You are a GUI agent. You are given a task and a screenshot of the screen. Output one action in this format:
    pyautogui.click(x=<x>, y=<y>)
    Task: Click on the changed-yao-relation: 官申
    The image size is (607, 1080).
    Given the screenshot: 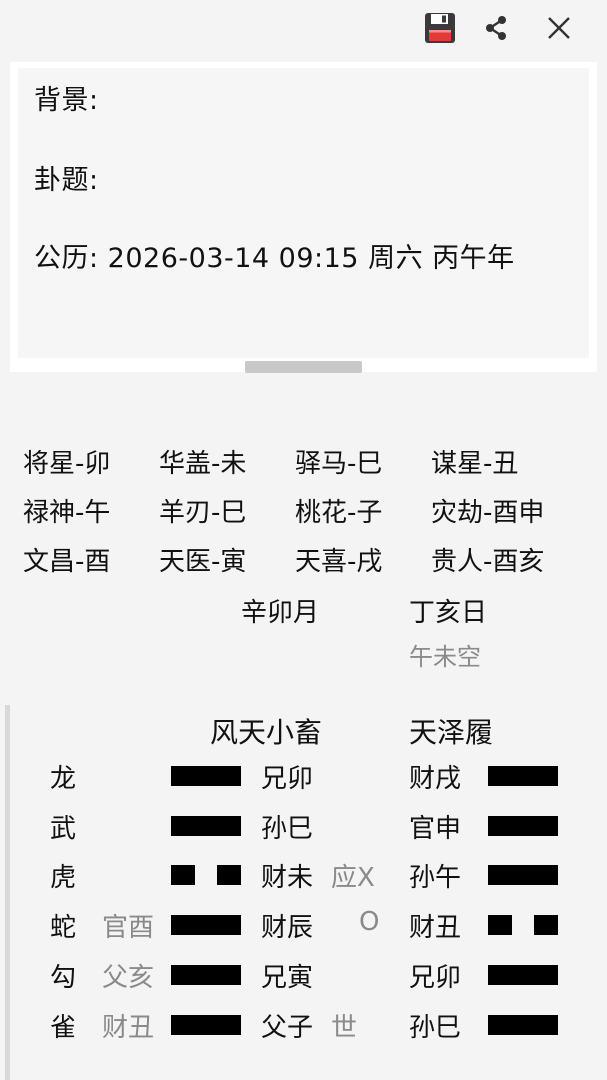 What is the action you would take?
    pyautogui.click(x=435, y=829)
    